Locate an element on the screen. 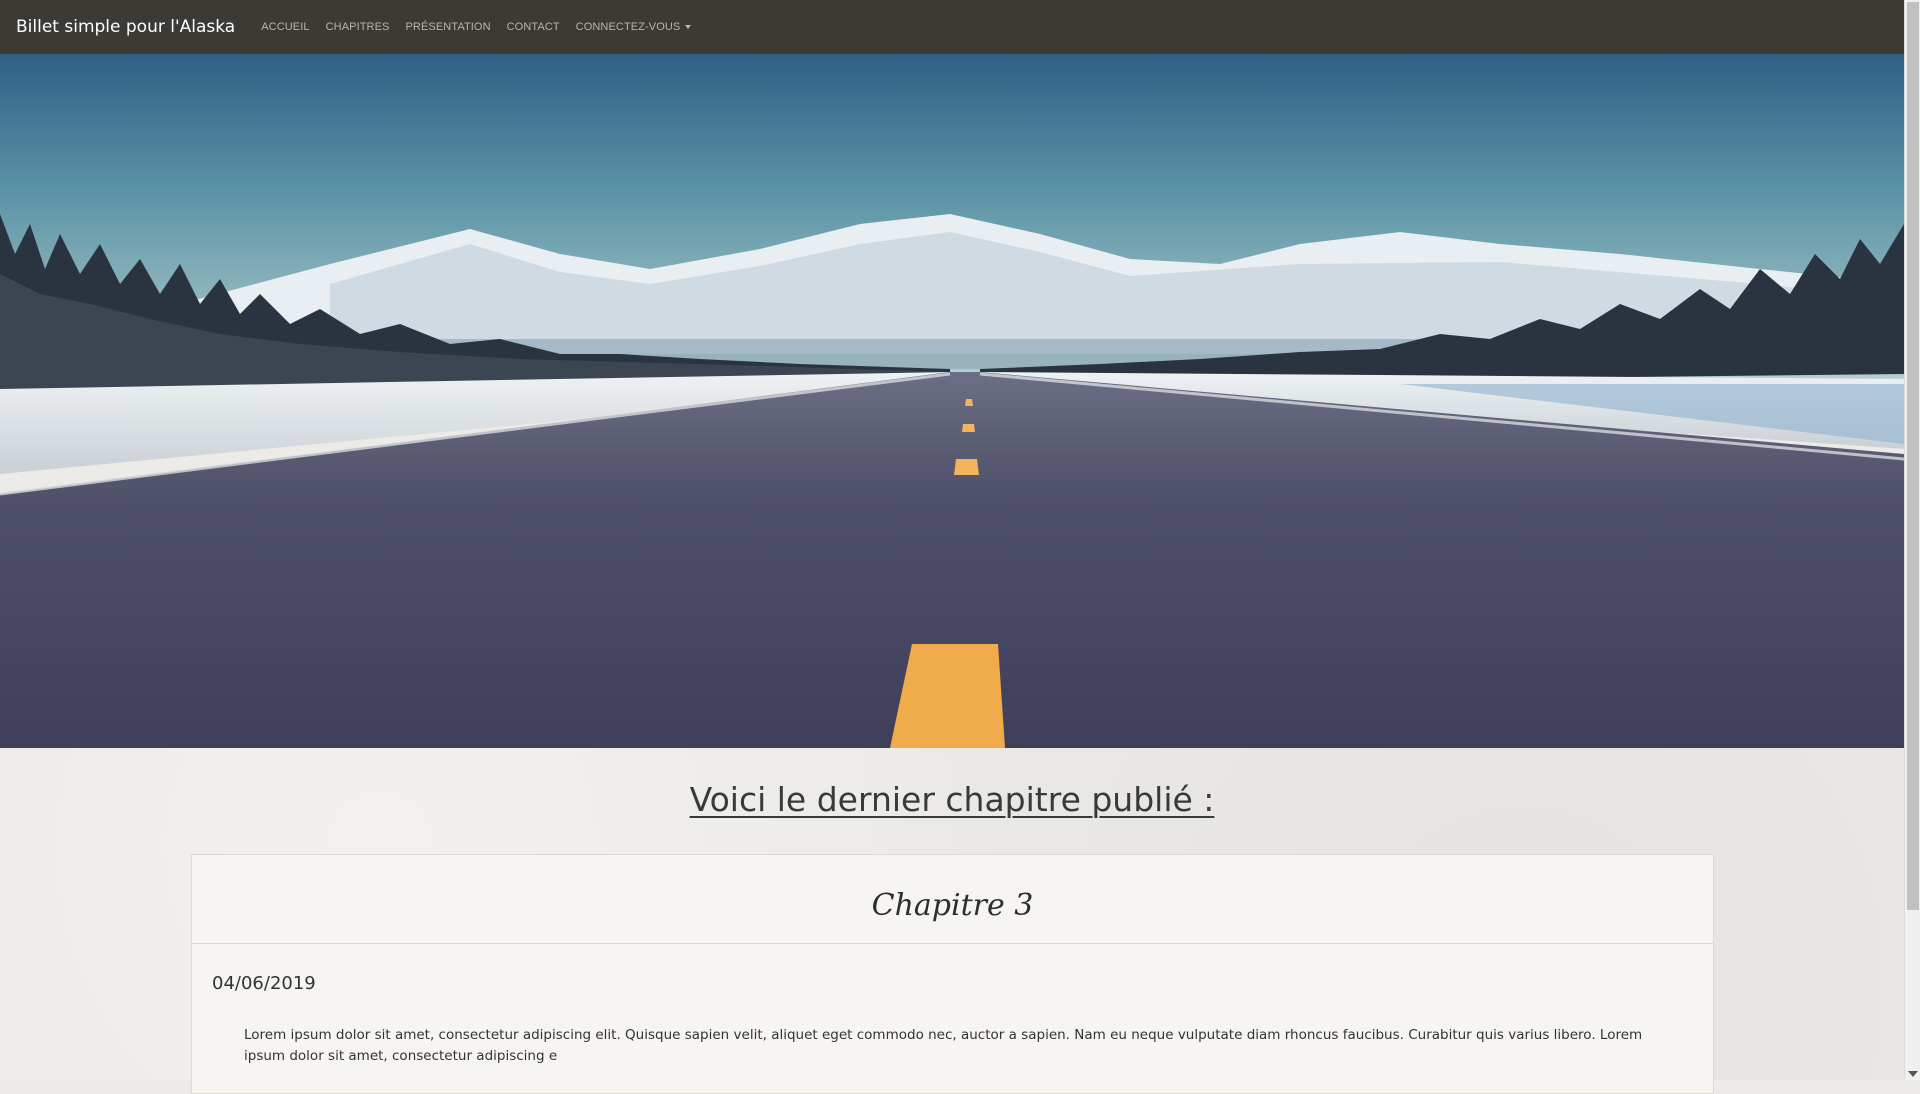 This screenshot has width=1920, height=1094. nav-item-connectez-vous: CONNECTEZ-VOUS is located at coordinates (634, 27).